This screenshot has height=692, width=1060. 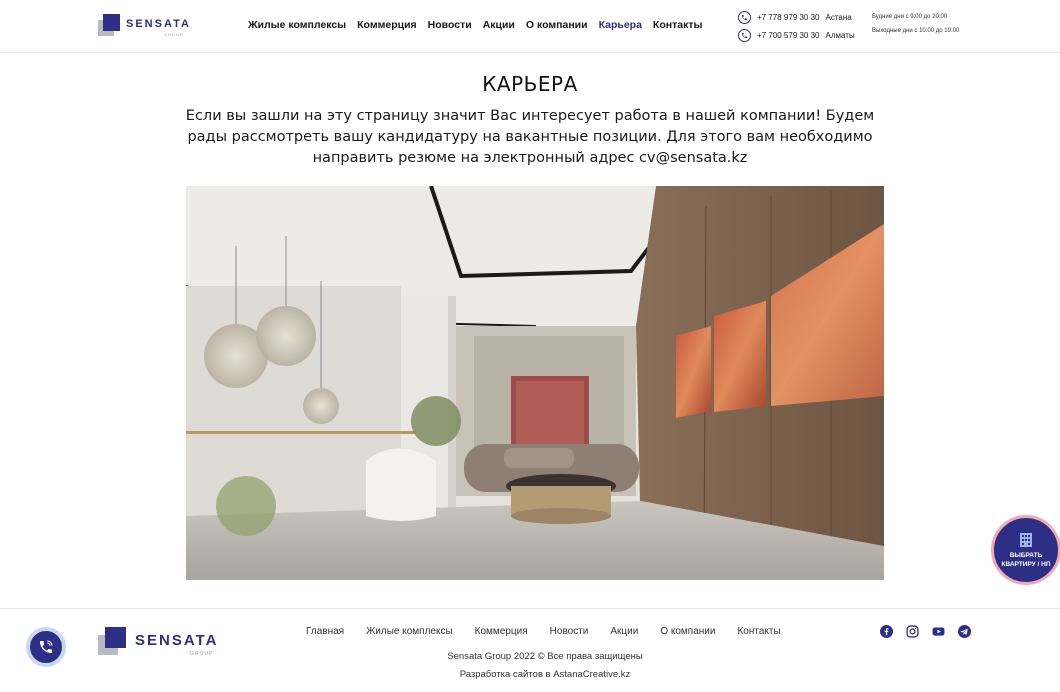 I want to click on phone-row: +7 778 979 30 30 Астана, so click(x=796, y=17).